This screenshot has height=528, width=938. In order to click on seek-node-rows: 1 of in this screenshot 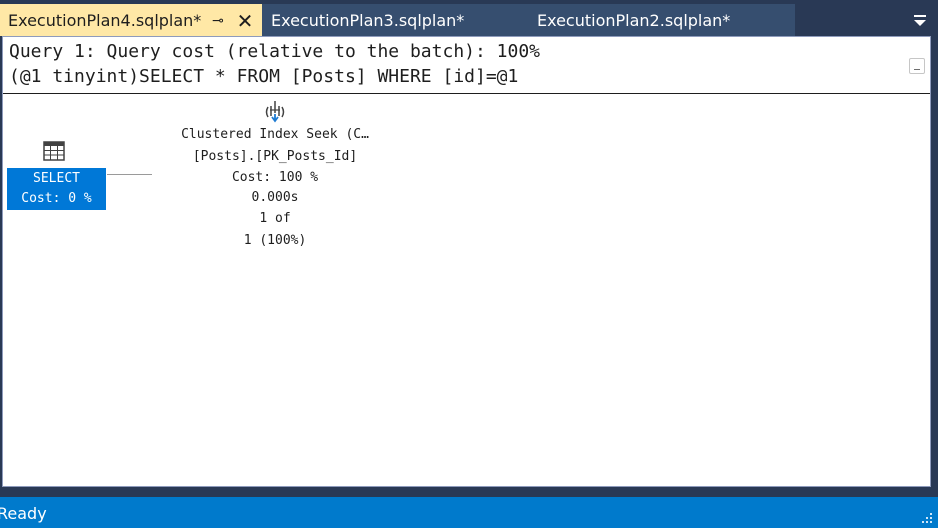, I will do `click(275, 218)`.